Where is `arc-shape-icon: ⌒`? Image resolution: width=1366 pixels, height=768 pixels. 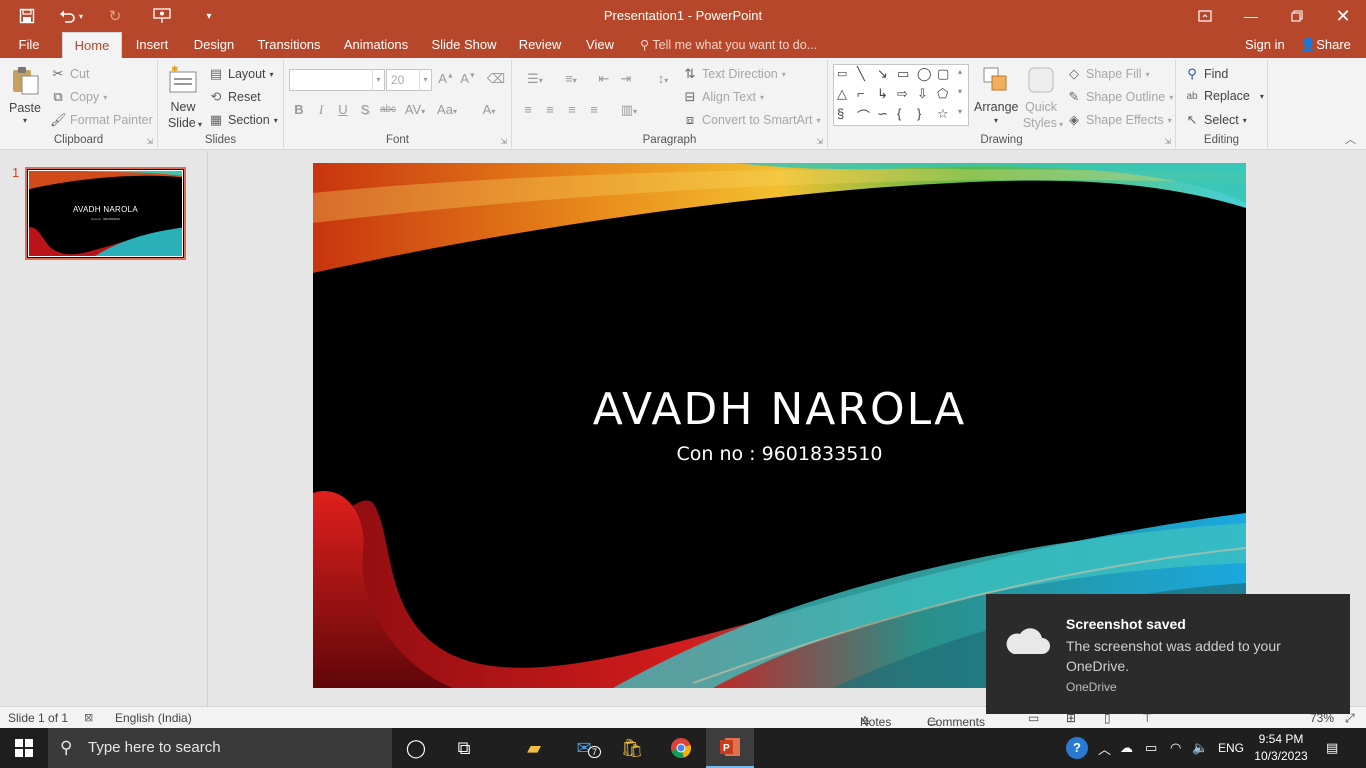 arc-shape-icon: ⌒ is located at coordinates (863, 115).